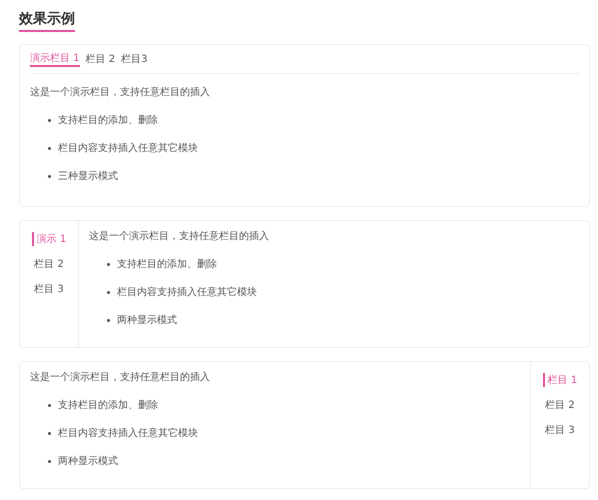  Describe the element at coordinates (55, 59) in the screenshot. I see `tab: 演示栏目 1` at that location.